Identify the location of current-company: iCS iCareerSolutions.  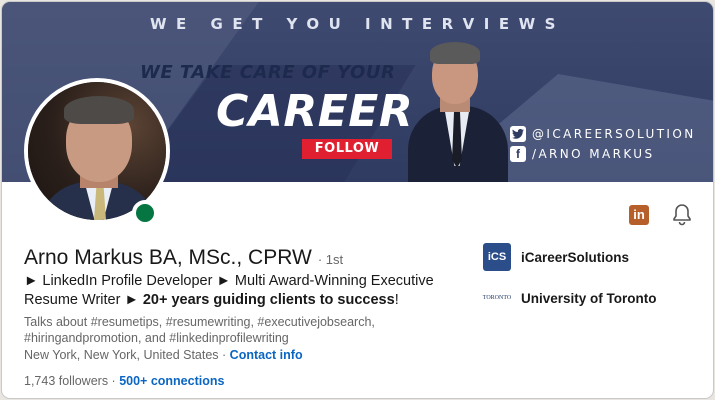
(556, 257).